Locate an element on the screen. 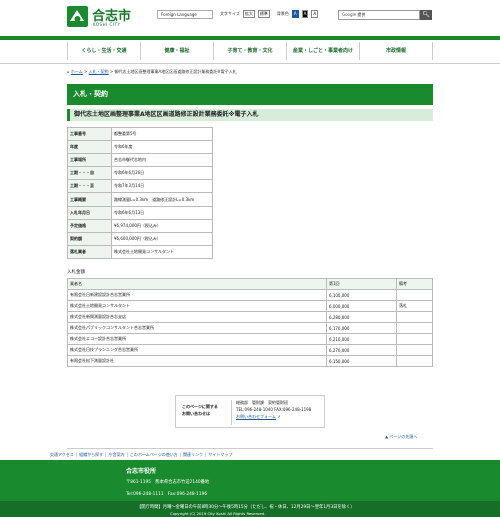 Image resolution: width=500 pixels, height=517 pixels. table-row: 有限会社日新建設設計合志営業所 6,100,000 is located at coordinates (250, 295).